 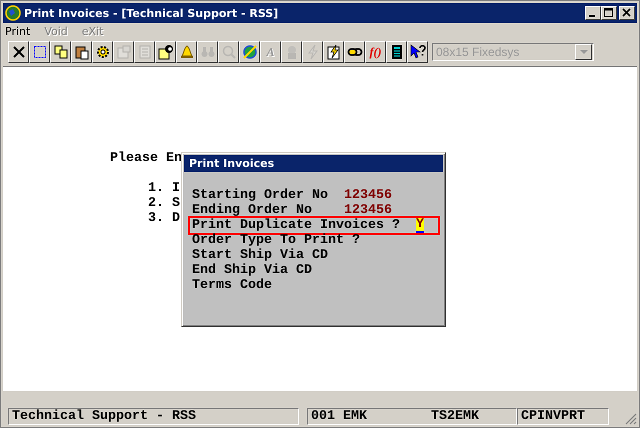 What do you see at coordinates (296, 225) in the screenshot?
I see `field-label: Print Duplicate Invoices ?` at bounding box center [296, 225].